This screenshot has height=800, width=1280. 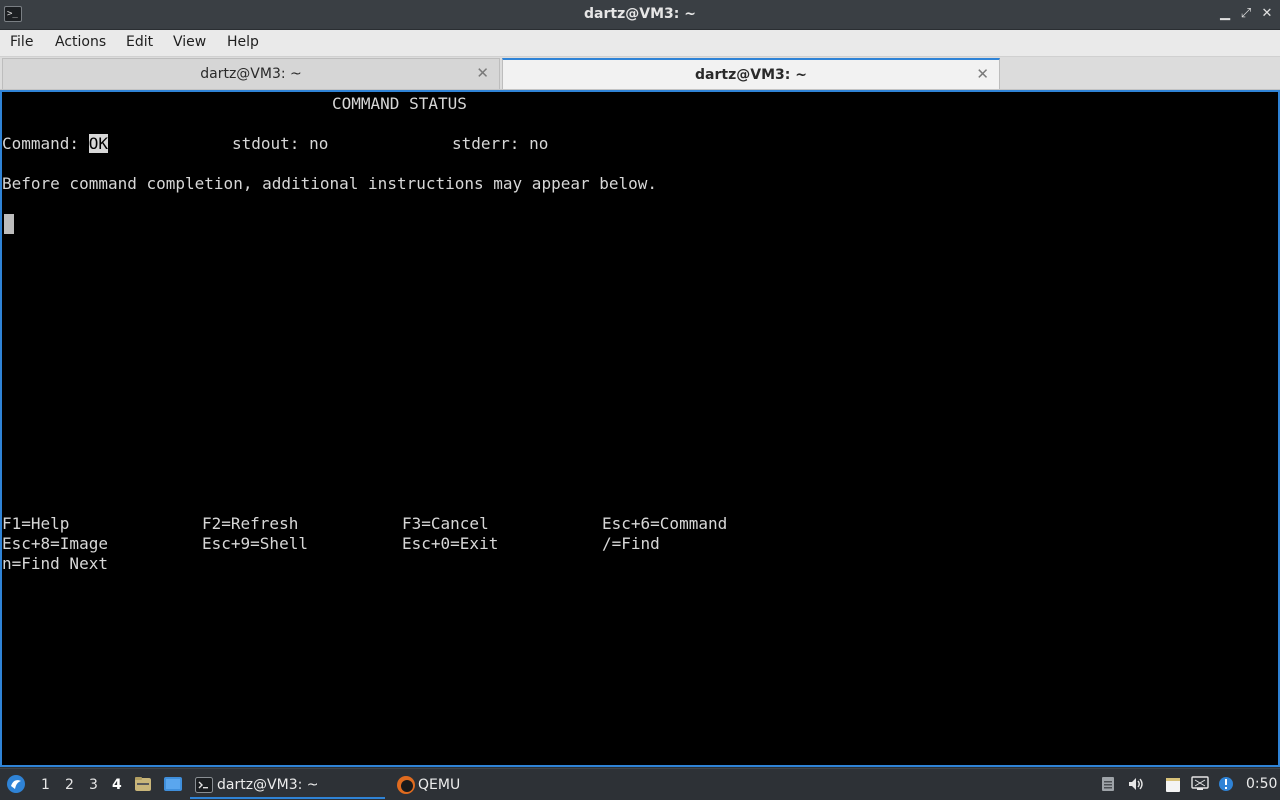 I want to click on maximize-icon: ⤢, so click(x=1246, y=14).